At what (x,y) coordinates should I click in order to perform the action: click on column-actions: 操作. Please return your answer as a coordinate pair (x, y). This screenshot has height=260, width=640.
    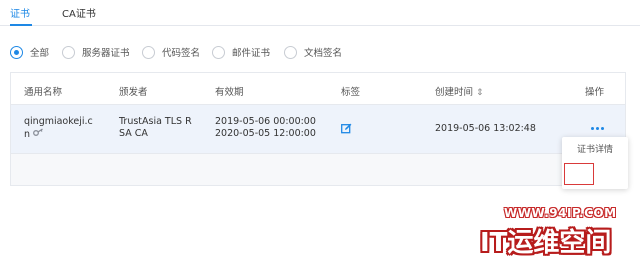
    Looking at the image, I should click on (595, 92).